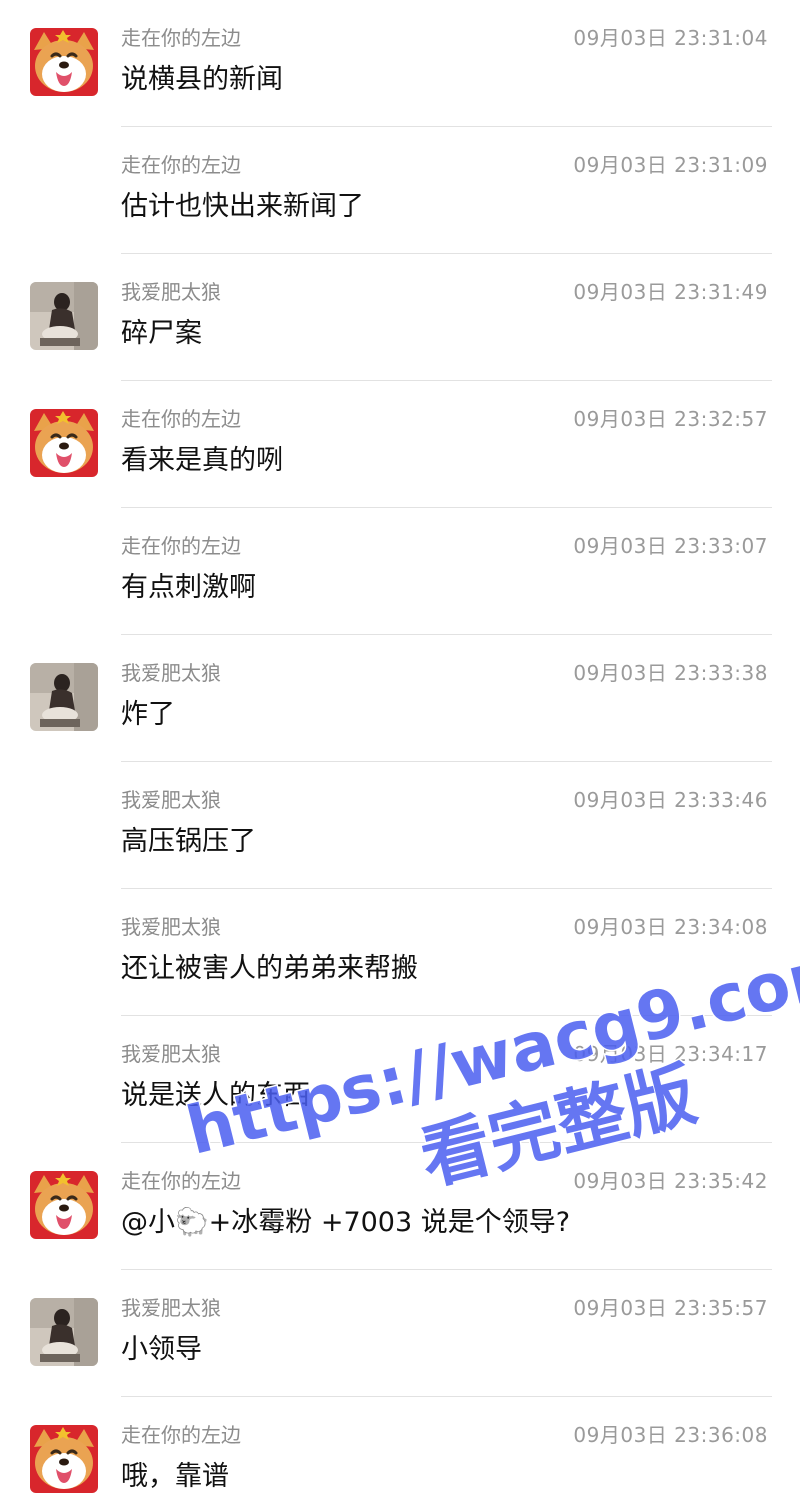  I want to click on message-text: 有点刺激啊, so click(188, 587).